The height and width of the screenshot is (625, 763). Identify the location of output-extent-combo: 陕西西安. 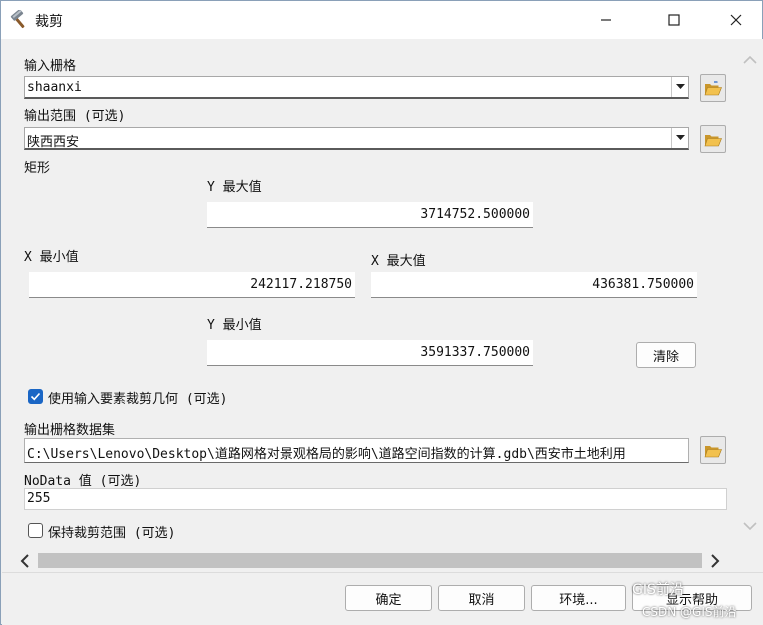
(356, 138).